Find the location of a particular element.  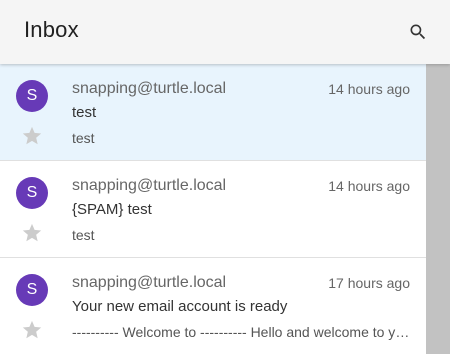

scrollbar is located at coordinates (438, 209).